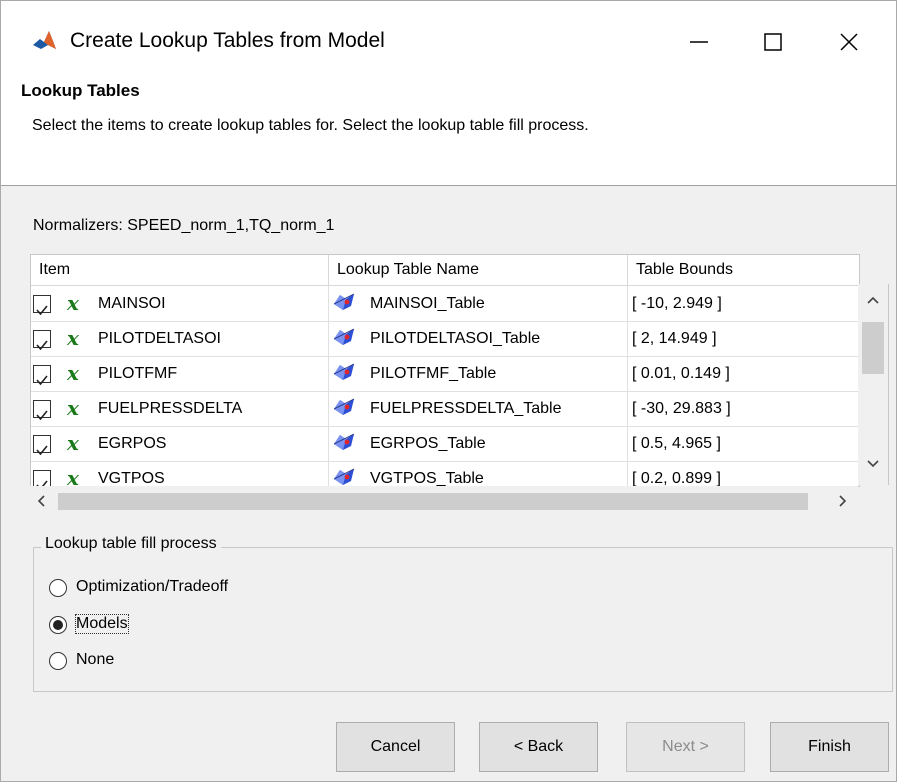  I want to click on cell-lookup-table-name: EGRPOS_Table, so click(478, 443).